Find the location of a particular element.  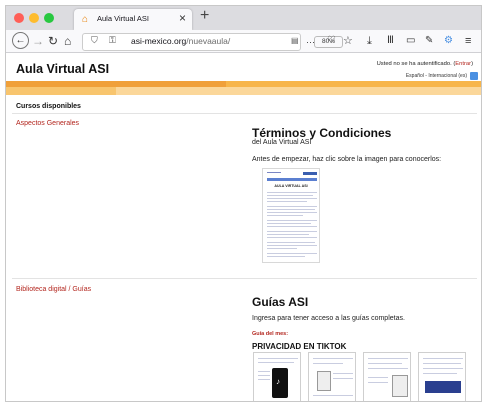

url-host: asi-mexico.org is located at coordinates (159, 41).